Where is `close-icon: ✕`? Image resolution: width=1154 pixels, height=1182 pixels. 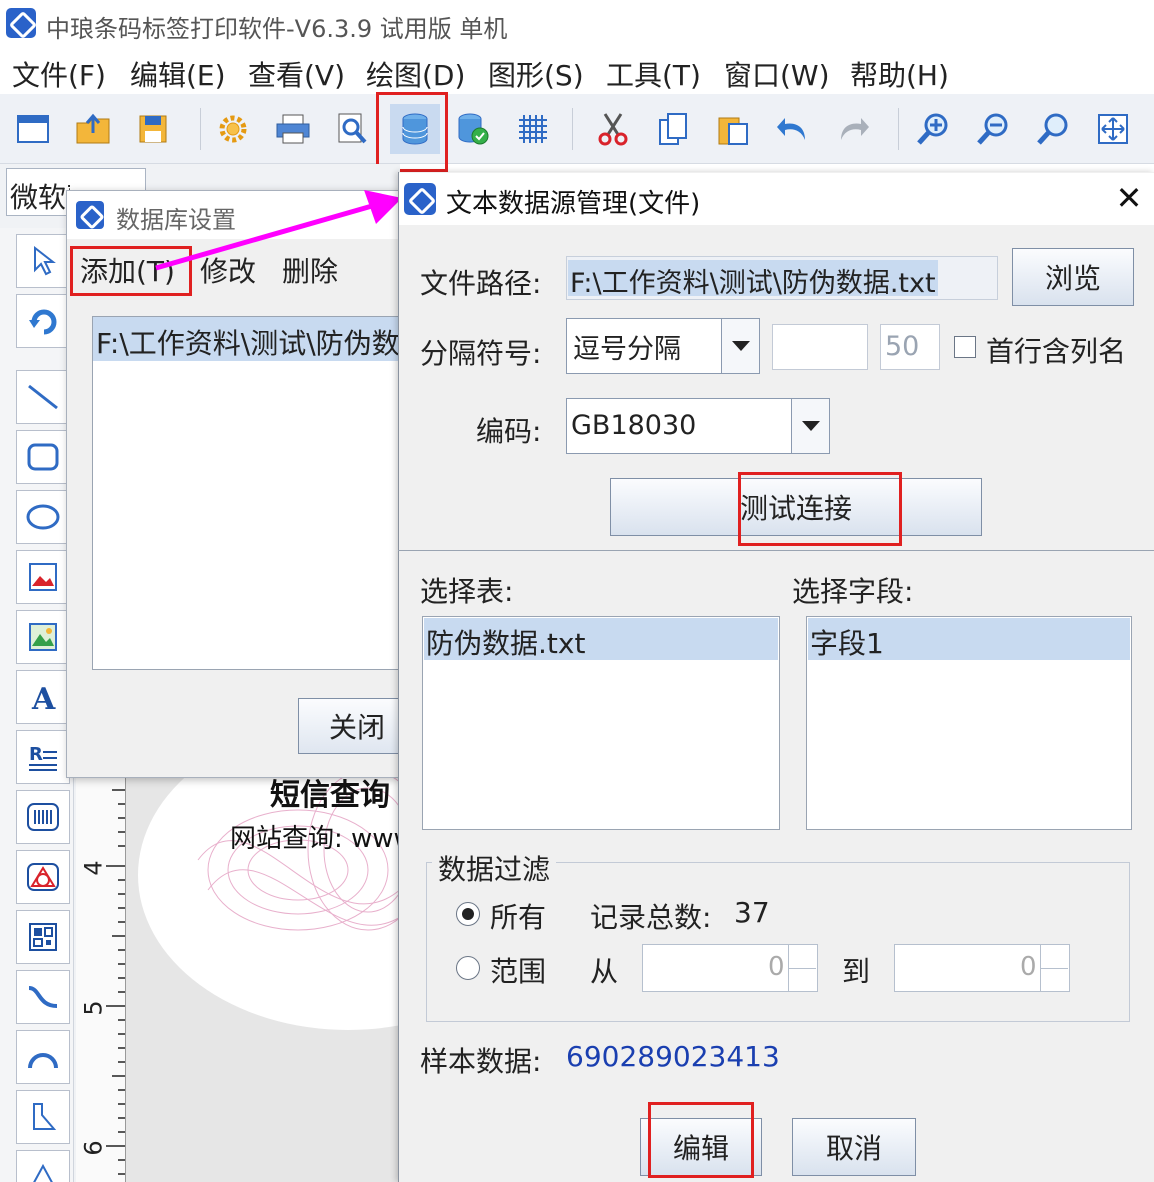
close-icon: ✕ is located at coordinates (1129, 198).